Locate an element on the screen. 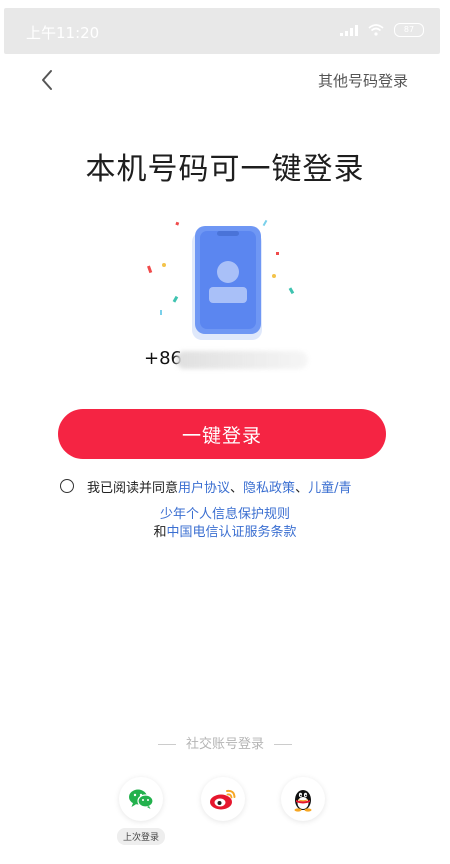 This screenshot has height=864, width=450. last-login-badge: 上次登录 is located at coordinates (141, 836).